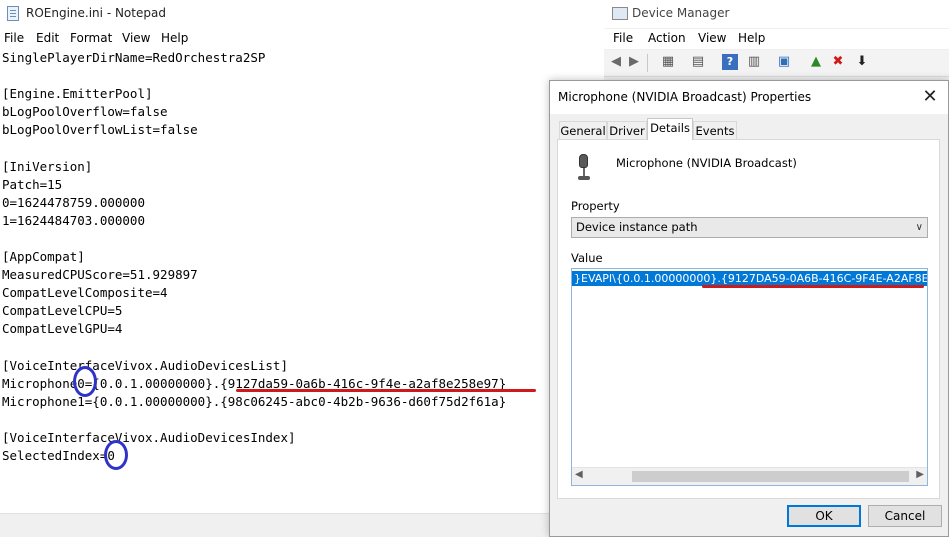 The height and width of the screenshot is (537, 949). I want to click on tab-general: General, so click(583, 130).